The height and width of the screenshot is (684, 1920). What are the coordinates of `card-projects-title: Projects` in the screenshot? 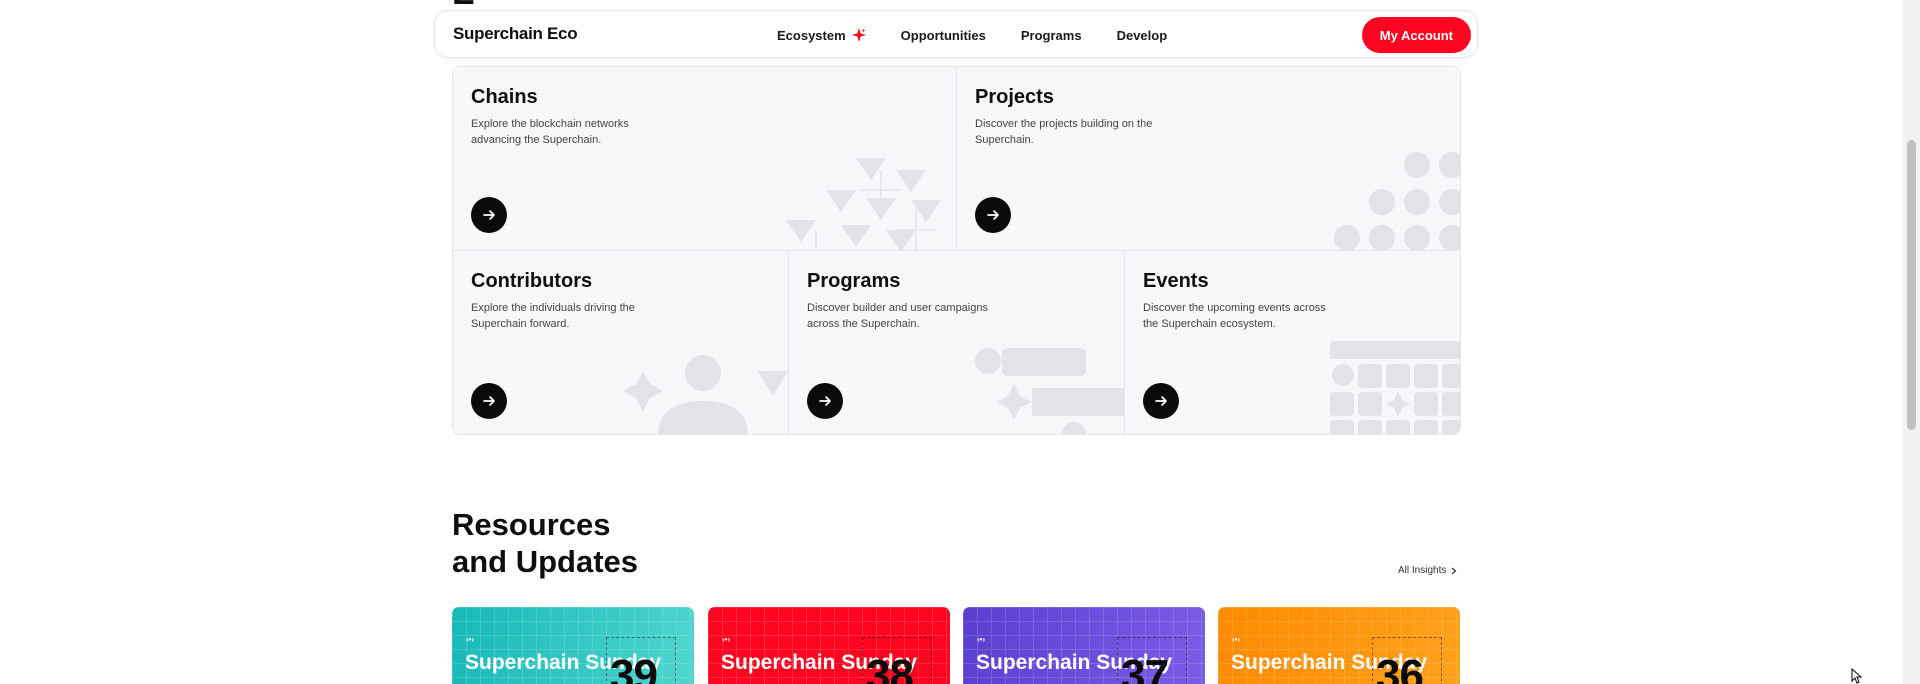 It's located at (1014, 97).